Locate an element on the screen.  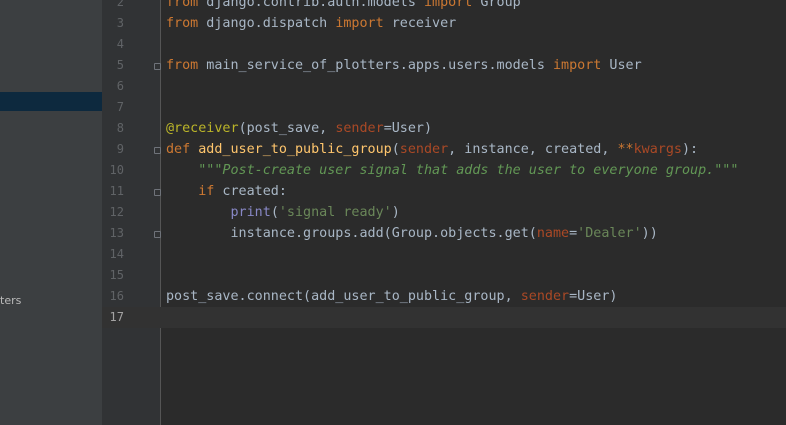
identifier: Group is located at coordinates (496, 5).